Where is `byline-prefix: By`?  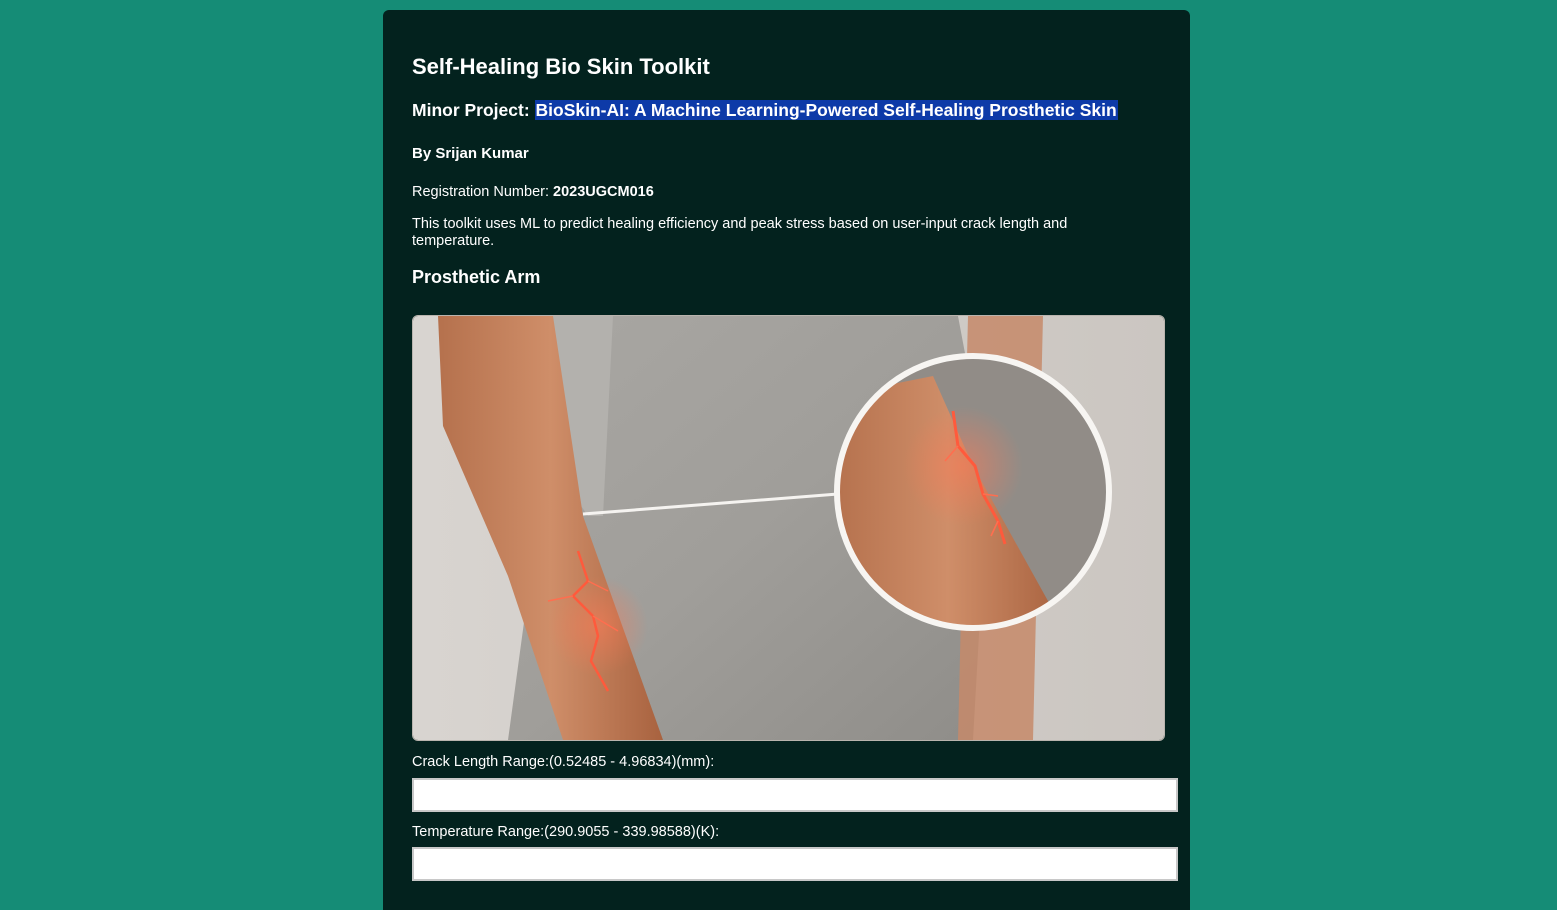
byline-prefix: By is located at coordinates (424, 153).